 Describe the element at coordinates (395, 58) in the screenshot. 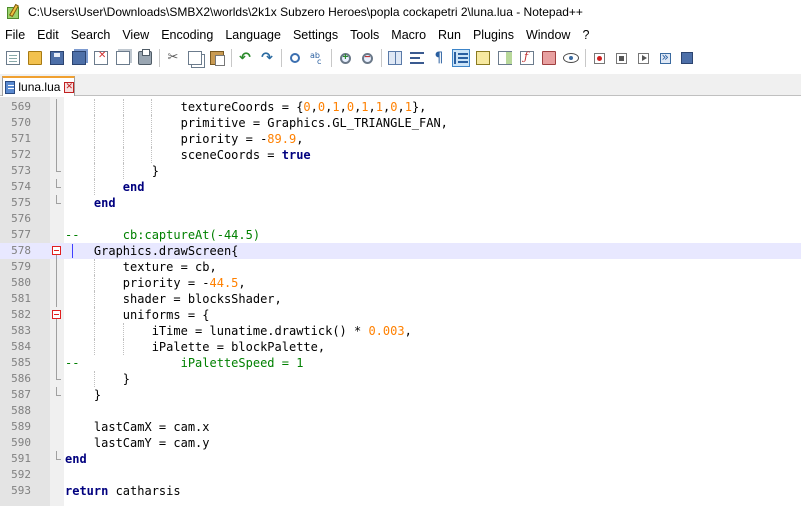

I see `sync-scroll-button` at that location.